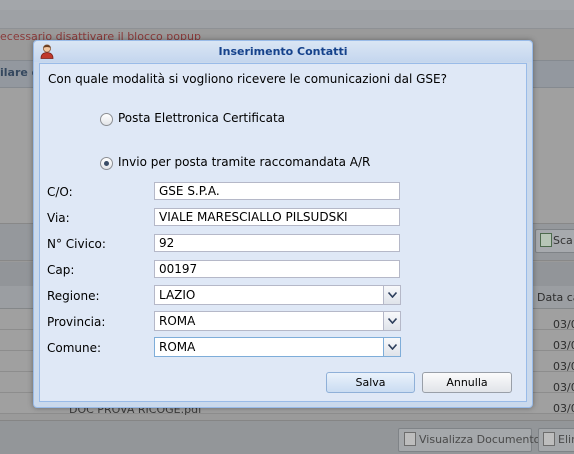 This screenshot has height=454, width=574. Describe the element at coordinates (74, 348) in the screenshot. I see `comune-label: Comune:` at that location.